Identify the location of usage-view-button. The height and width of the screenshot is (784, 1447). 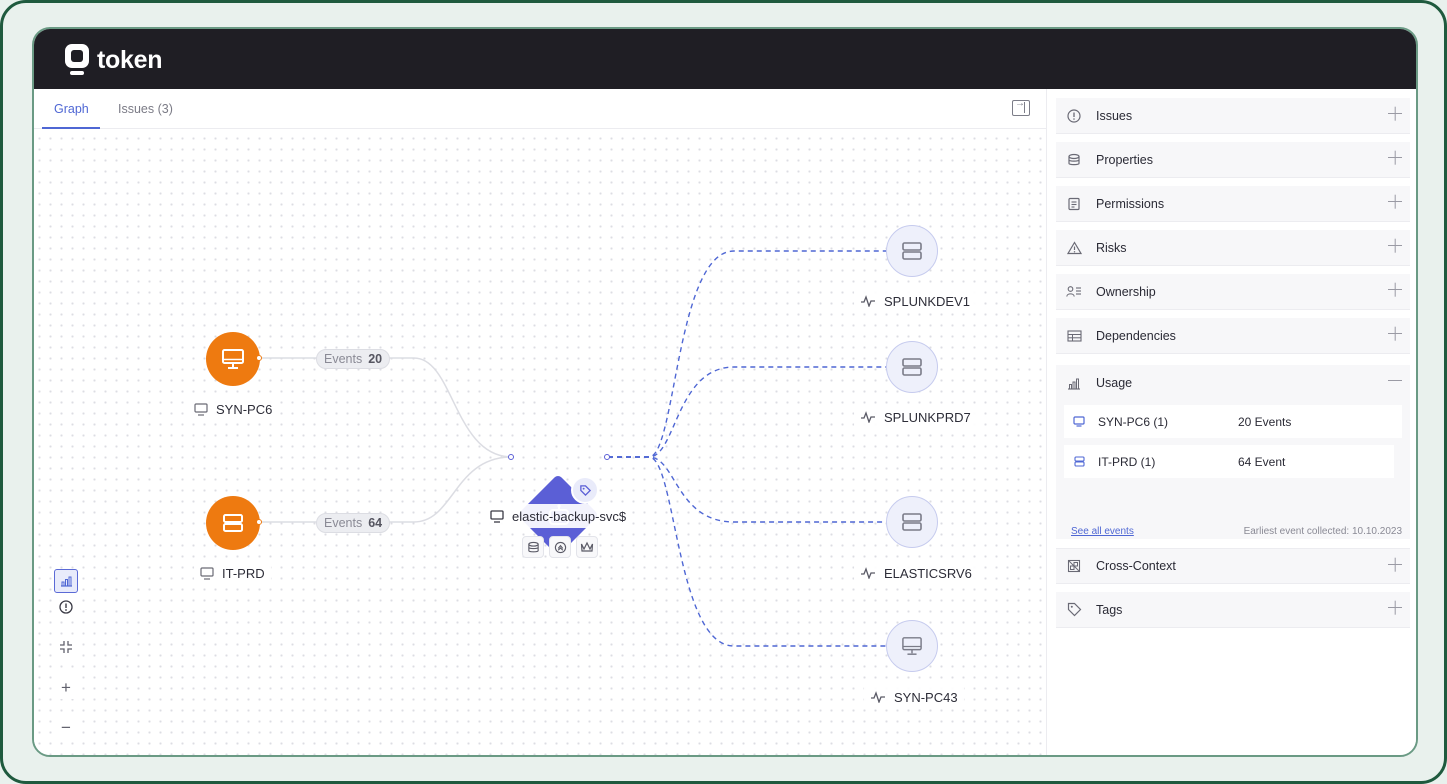
(66, 581).